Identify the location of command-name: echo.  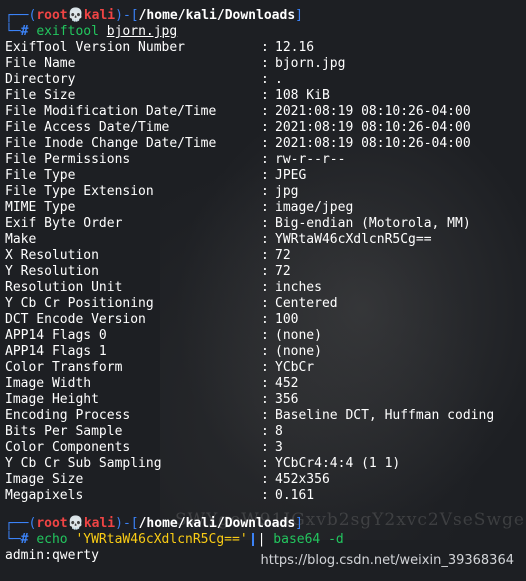
(52, 539).